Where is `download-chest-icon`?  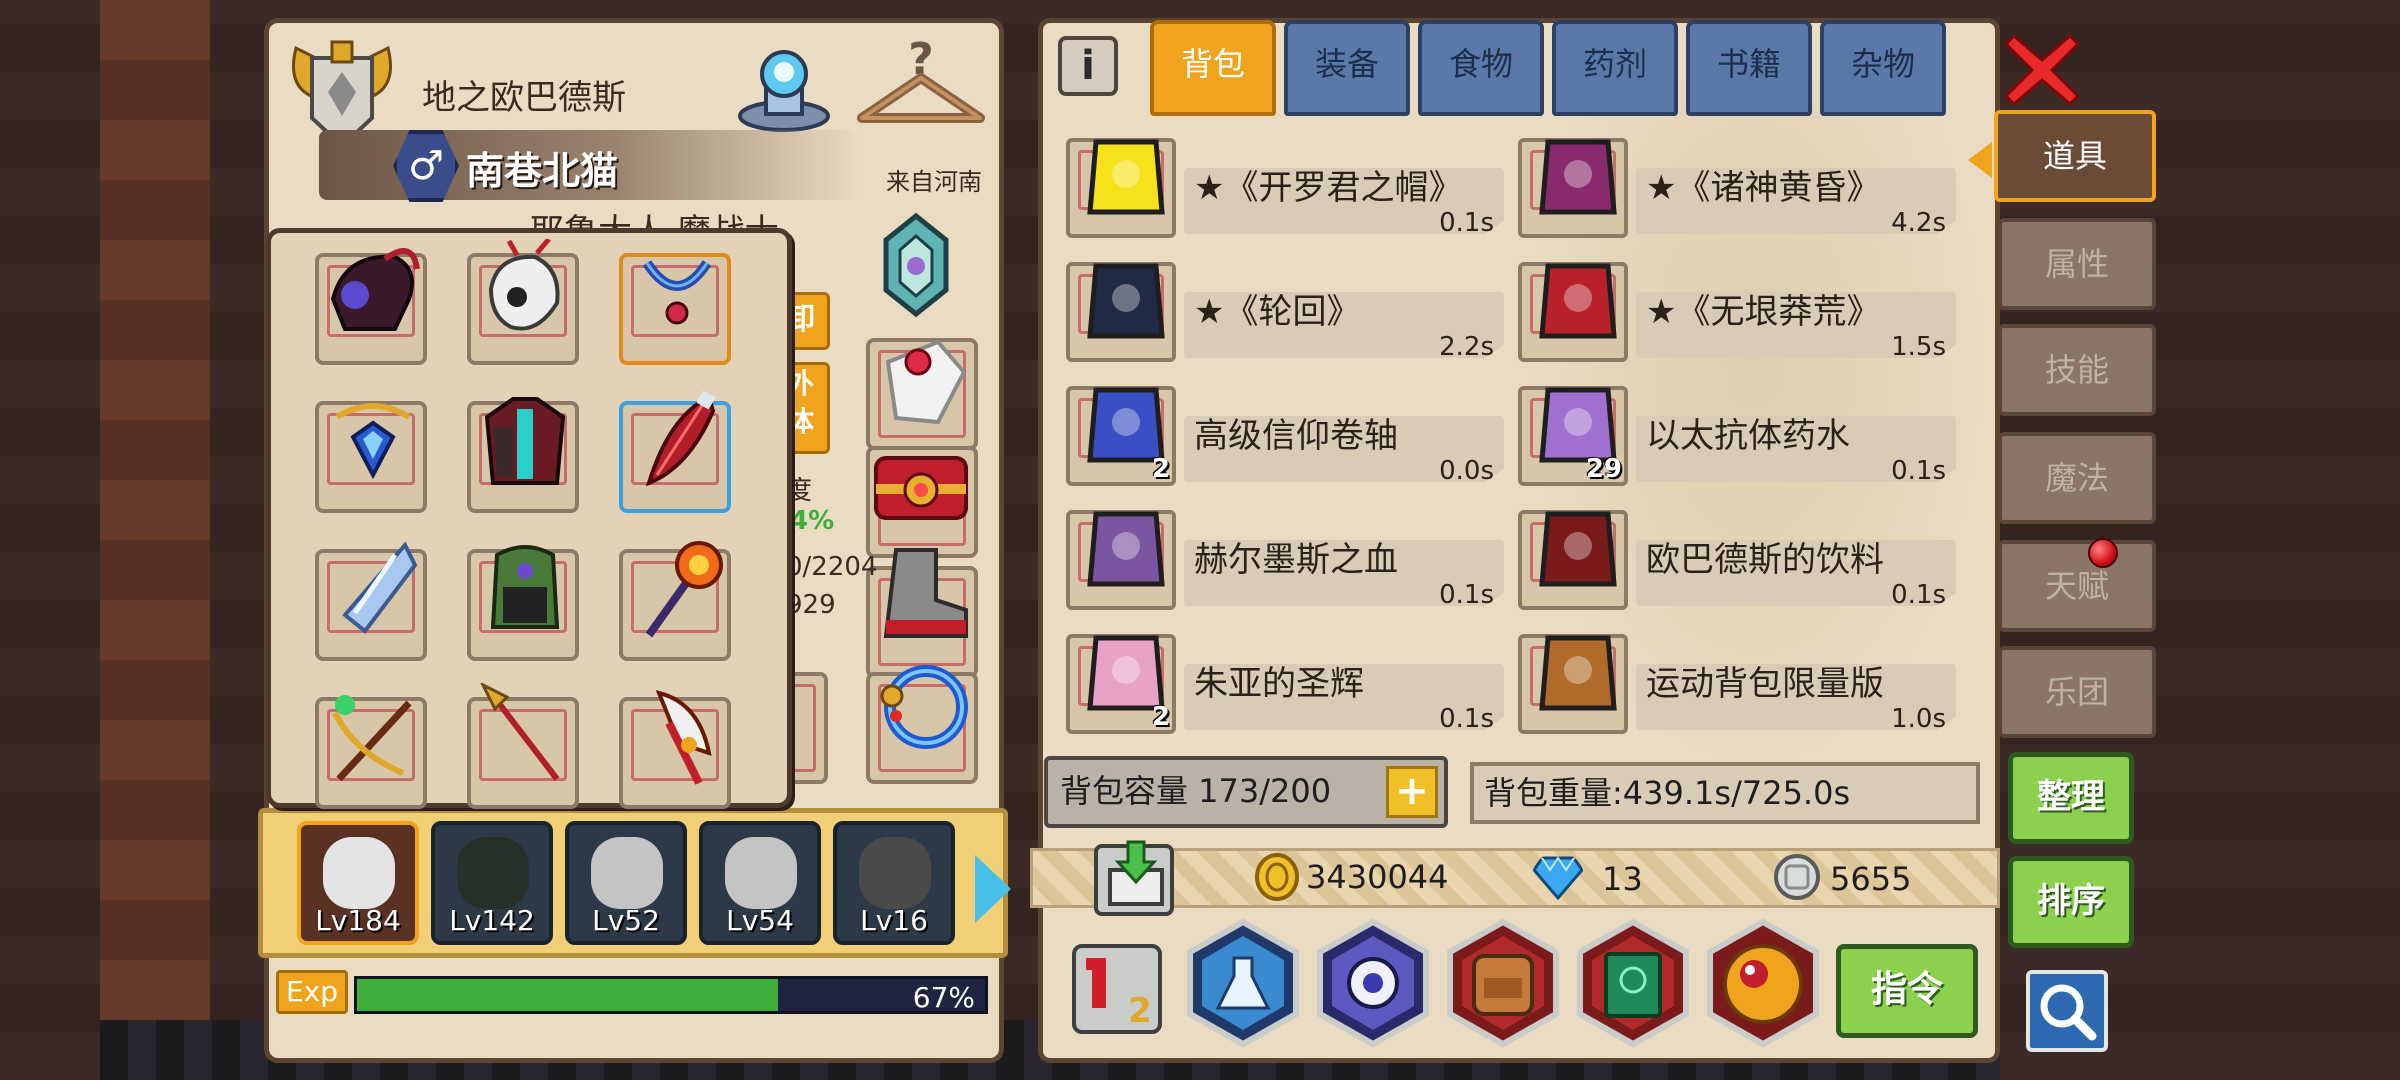
download-chest-icon is located at coordinates (1136, 873).